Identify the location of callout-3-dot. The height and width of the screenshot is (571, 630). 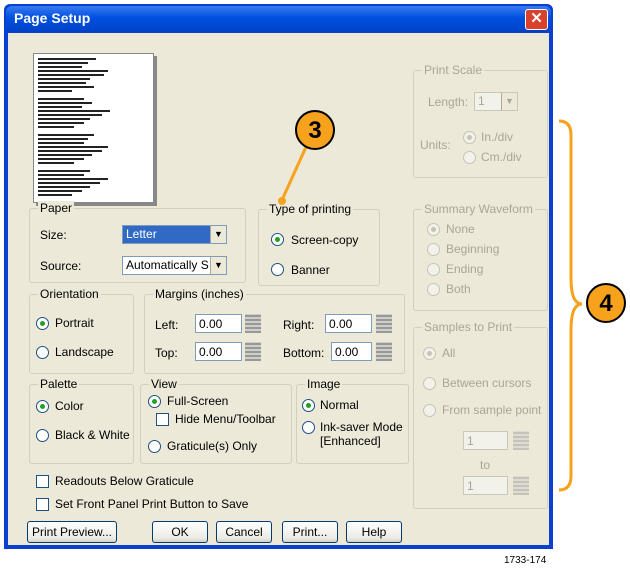
(282, 201).